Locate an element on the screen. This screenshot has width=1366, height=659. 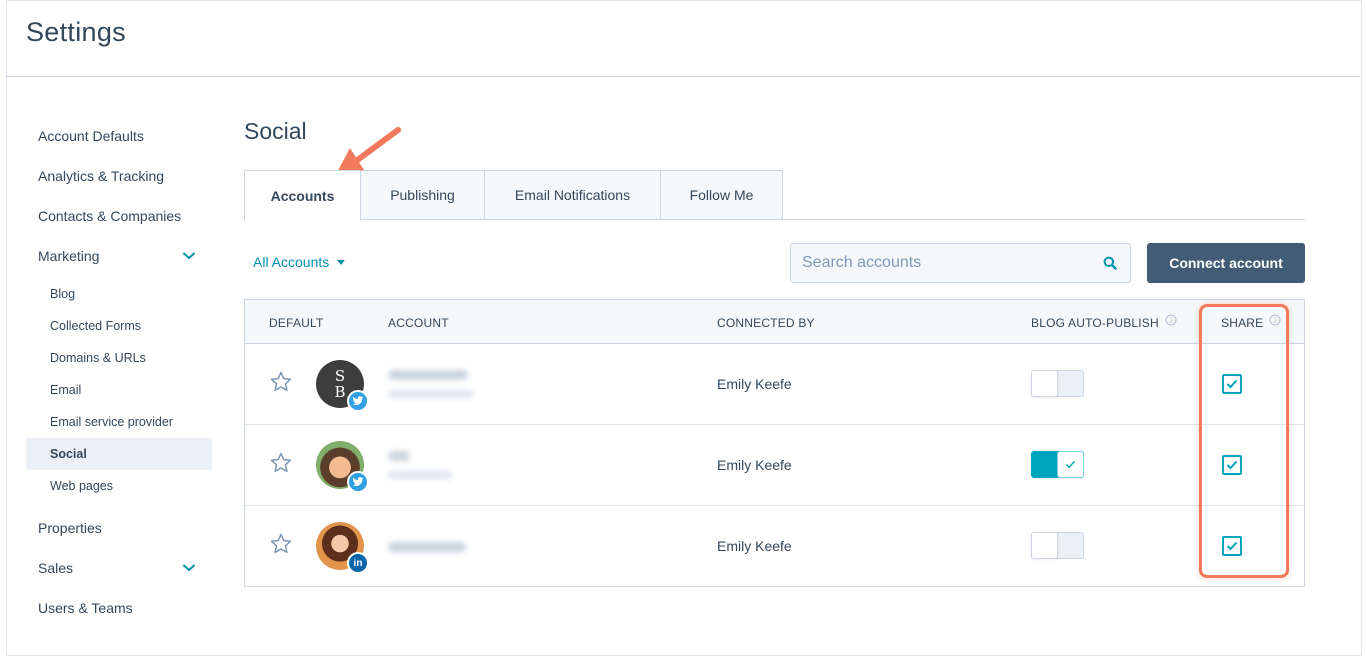
sidebar-subitem-domains-urls: Domains & URLs is located at coordinates (119, 358).